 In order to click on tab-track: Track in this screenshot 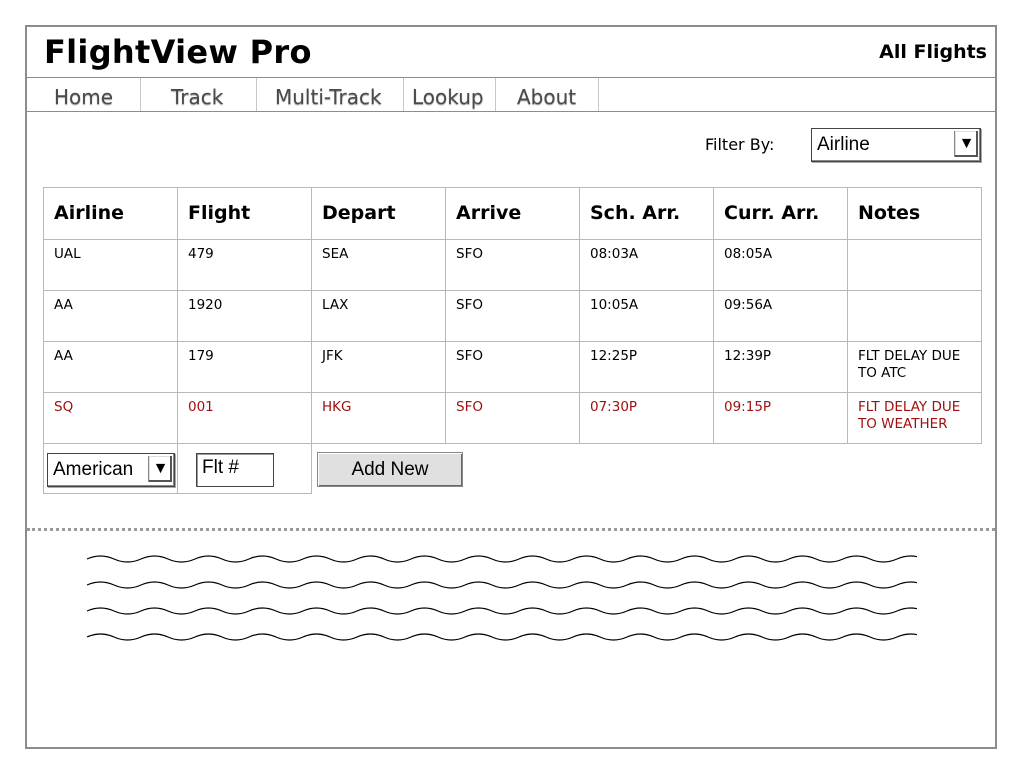, I will do `click(199, 94)`.